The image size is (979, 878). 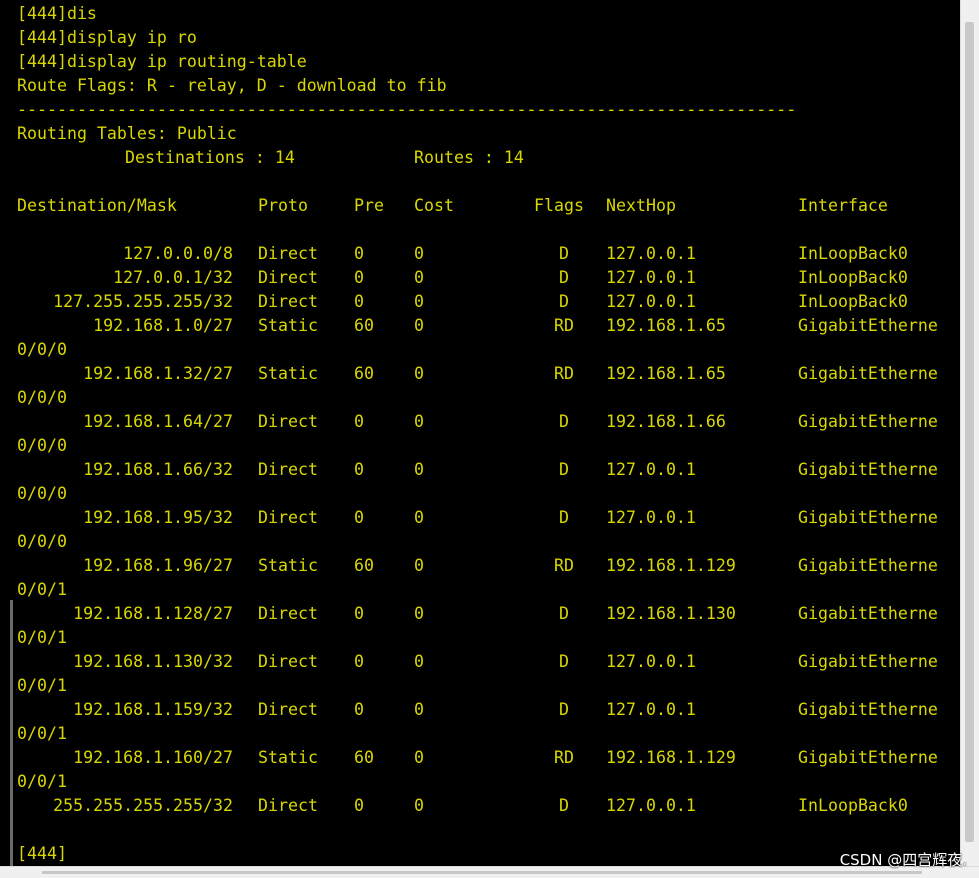 What do you see at coordinates (178, 253) in the screenshot?
I see `route-dest: 127.0.0.0/8` at bounding box center [178, 253].